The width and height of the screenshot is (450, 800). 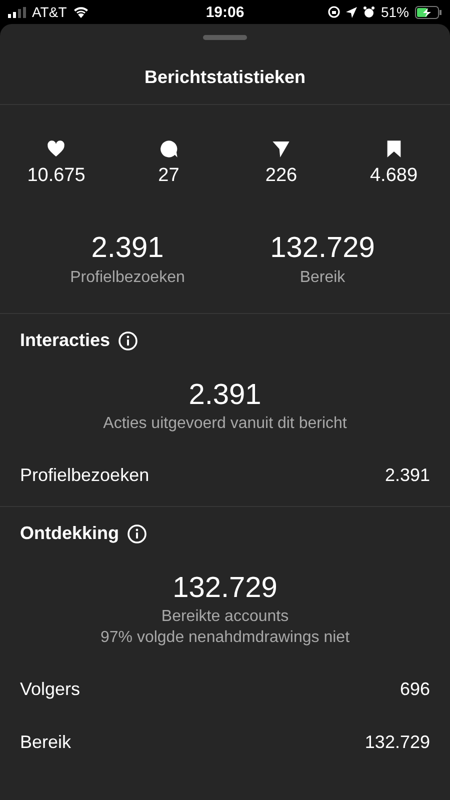 What do you see at coordinates (351, 12) in the screenshot?
I see `location-arrow-icon` at bounding box center [351, 12].